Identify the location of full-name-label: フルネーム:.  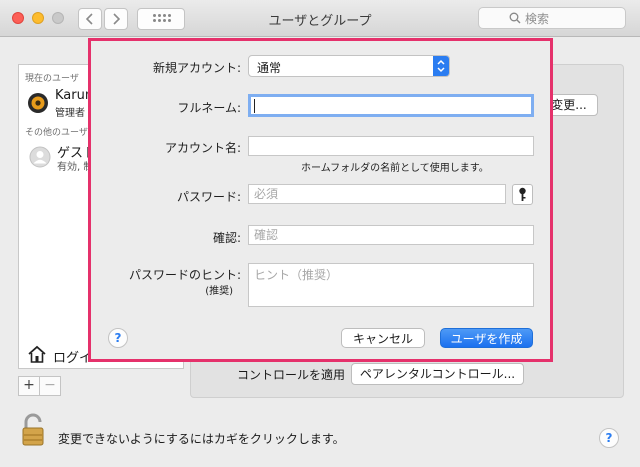
(209, 108).